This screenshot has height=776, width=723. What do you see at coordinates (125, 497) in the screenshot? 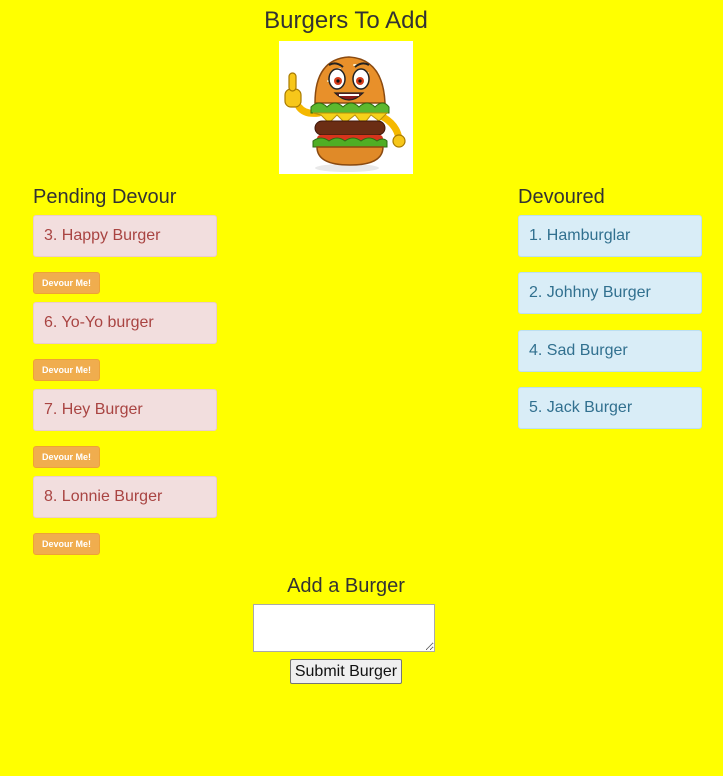
I see `pending-burger-item: 8. Lonnie Burger` at bounding box center [125, 497].